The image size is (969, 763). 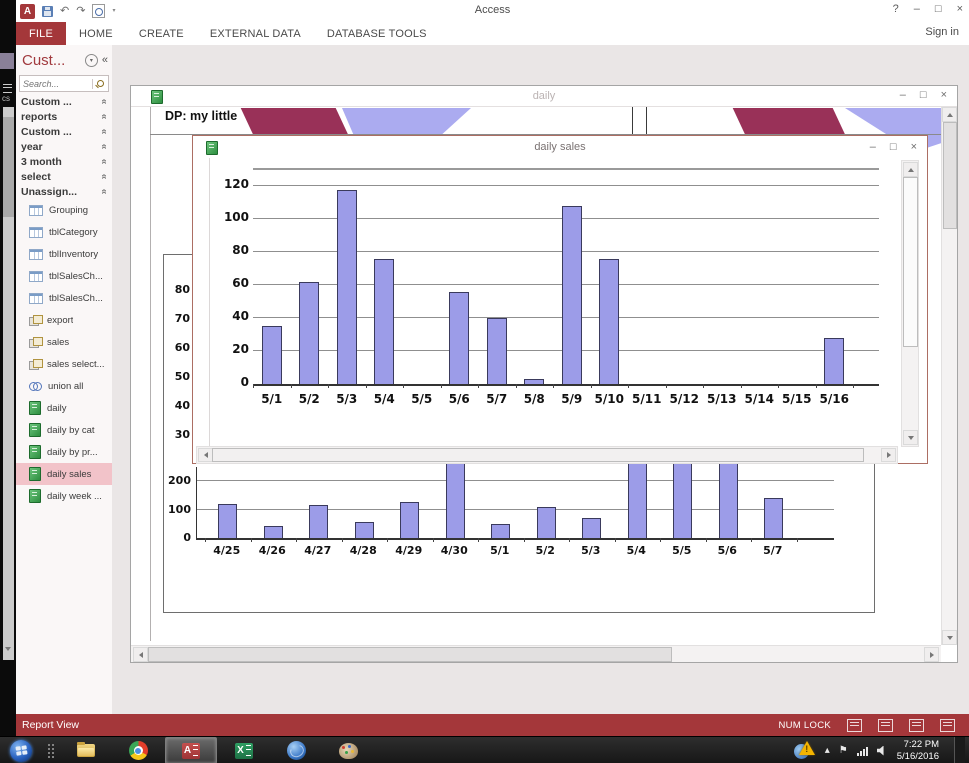 What do you see at coordinates (64, 474) in the screenshot?
I see `nav-item-daily-sales: daily sales` at bounding box center [64, 474].